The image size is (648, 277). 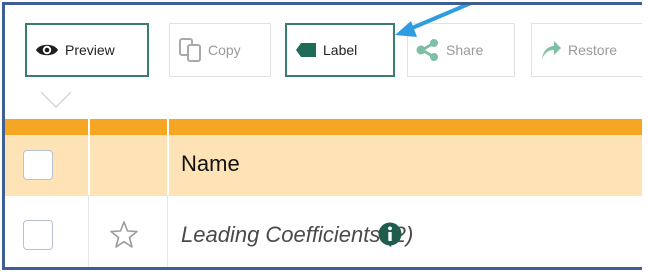 I want to click on restore-button: Restore, so click(x=586, y=50).